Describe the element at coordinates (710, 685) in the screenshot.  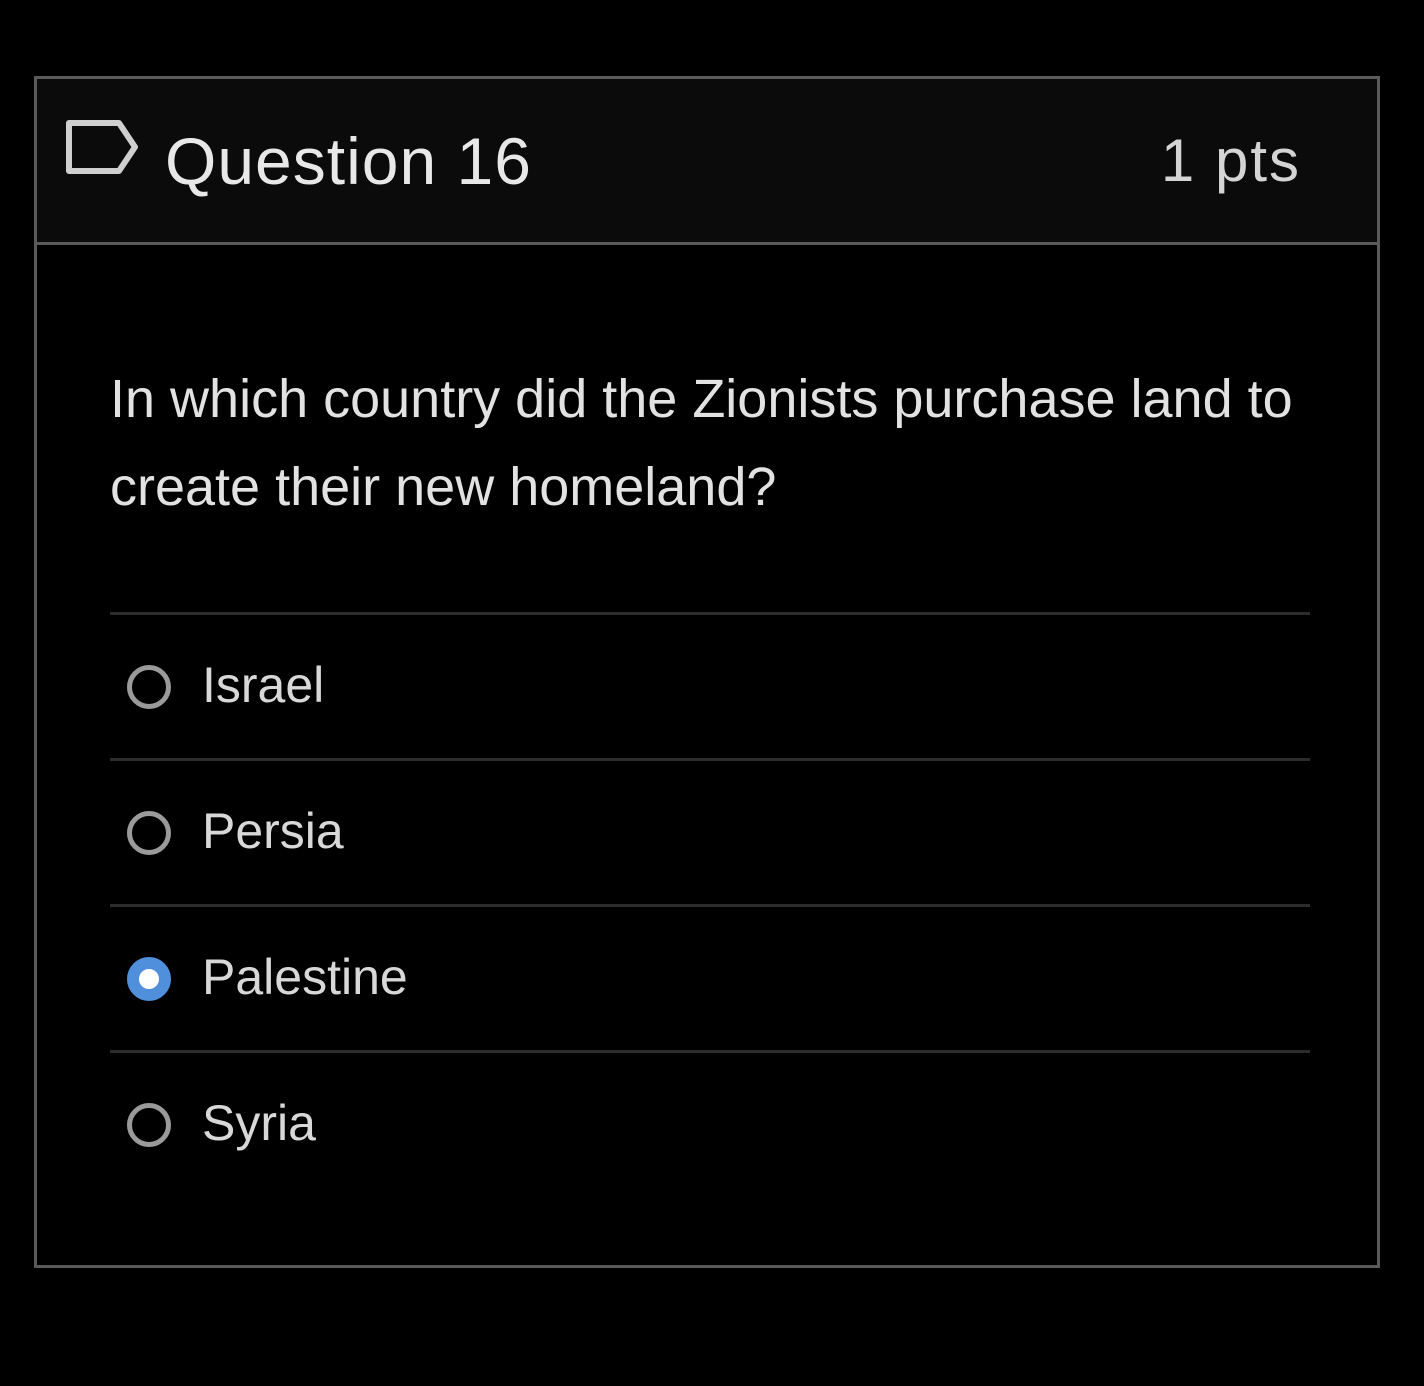
I see `answer-option-israel: Israel` at that location.